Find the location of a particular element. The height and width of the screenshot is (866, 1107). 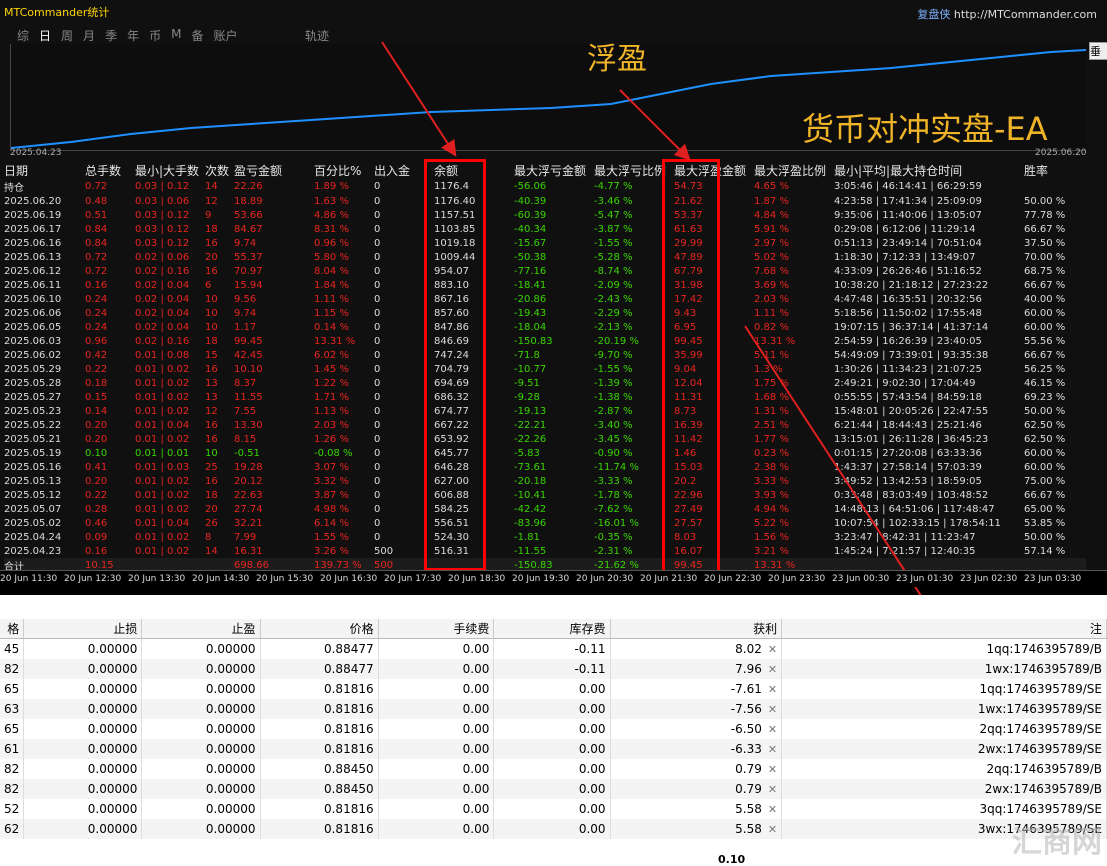

orders-header-cell: 手续费 is located at coordinates (436, 629).